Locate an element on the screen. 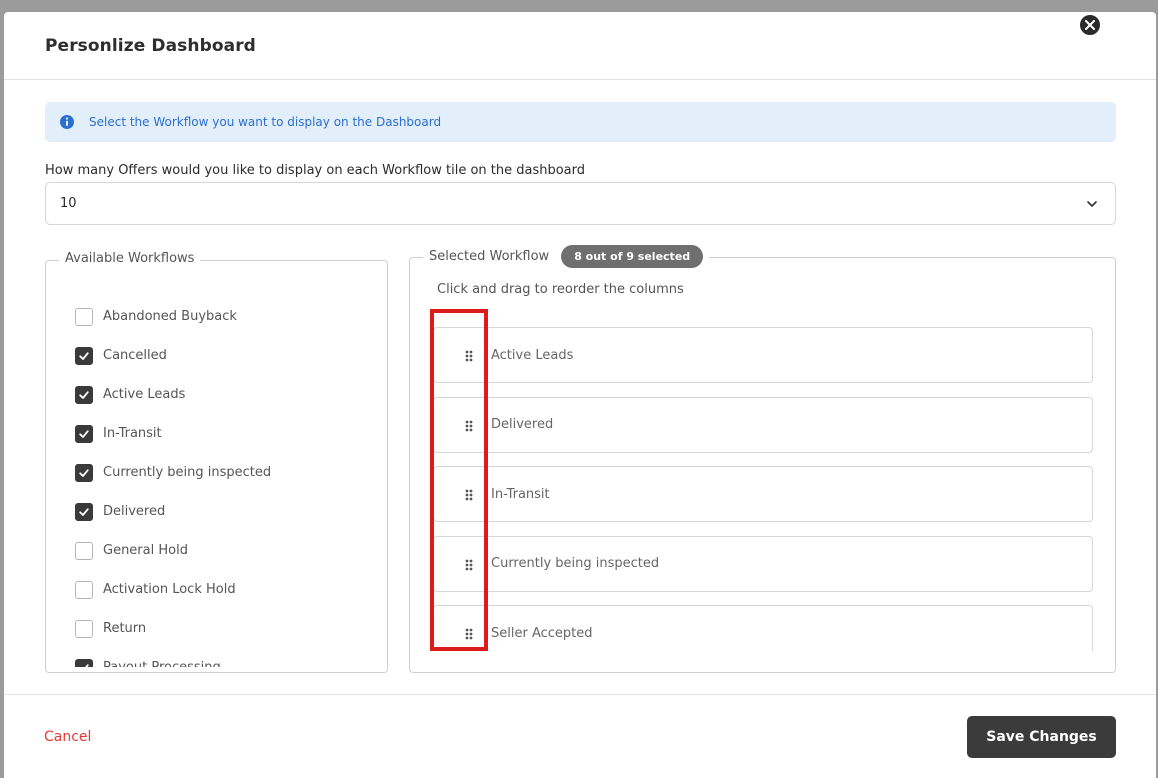 Image resolution: width=1158 pixels, height=778 pixels. workflow-option-label: Abandoned Buyback is located at coordinates (170, 316).